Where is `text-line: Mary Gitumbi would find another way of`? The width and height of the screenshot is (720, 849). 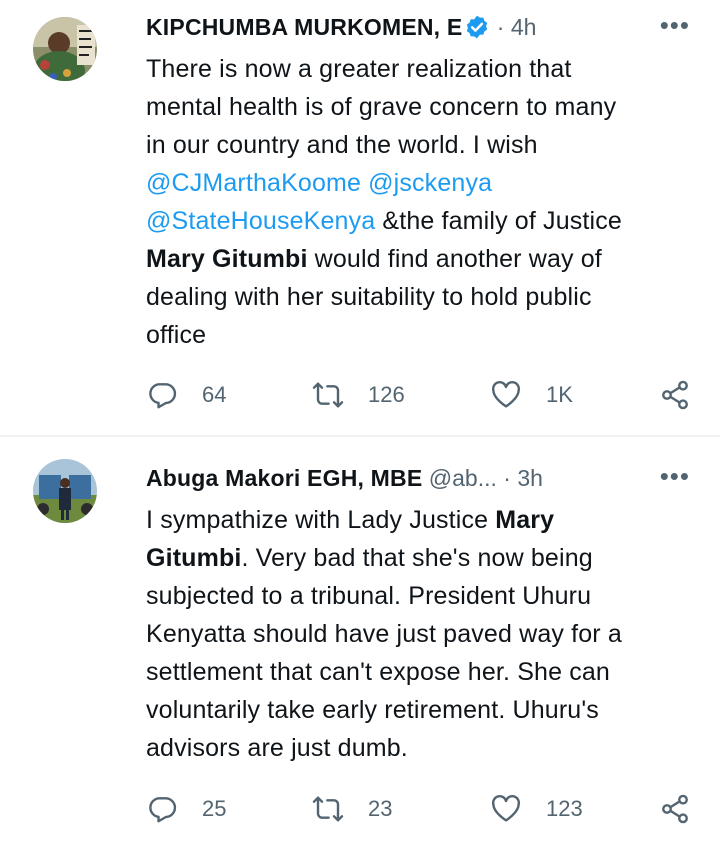
text-line: Mary Gitumbi would find another way of is located at coordinates (416, 259).